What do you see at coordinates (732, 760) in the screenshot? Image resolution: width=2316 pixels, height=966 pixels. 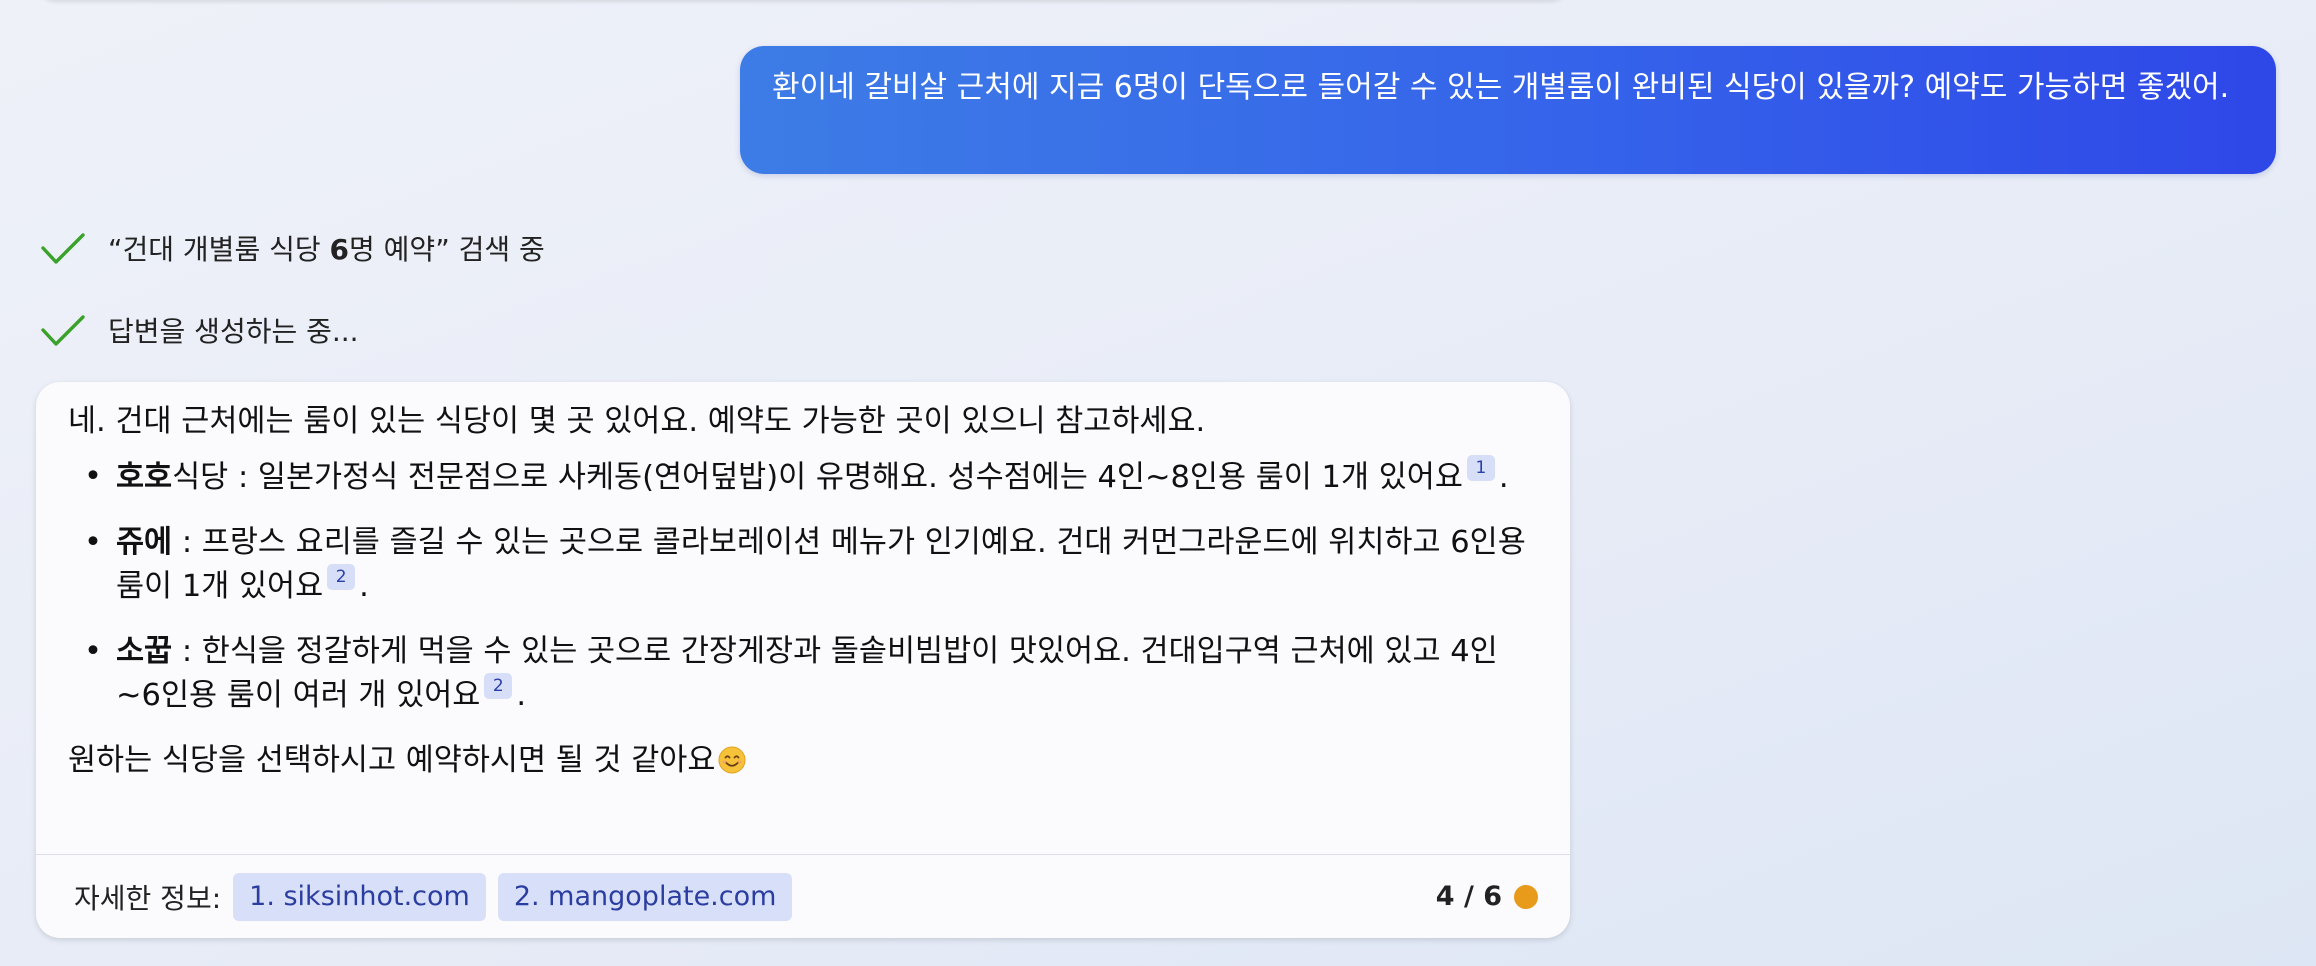 I see `smiling-face-emoji-icon` at bounding box center [732, 760].